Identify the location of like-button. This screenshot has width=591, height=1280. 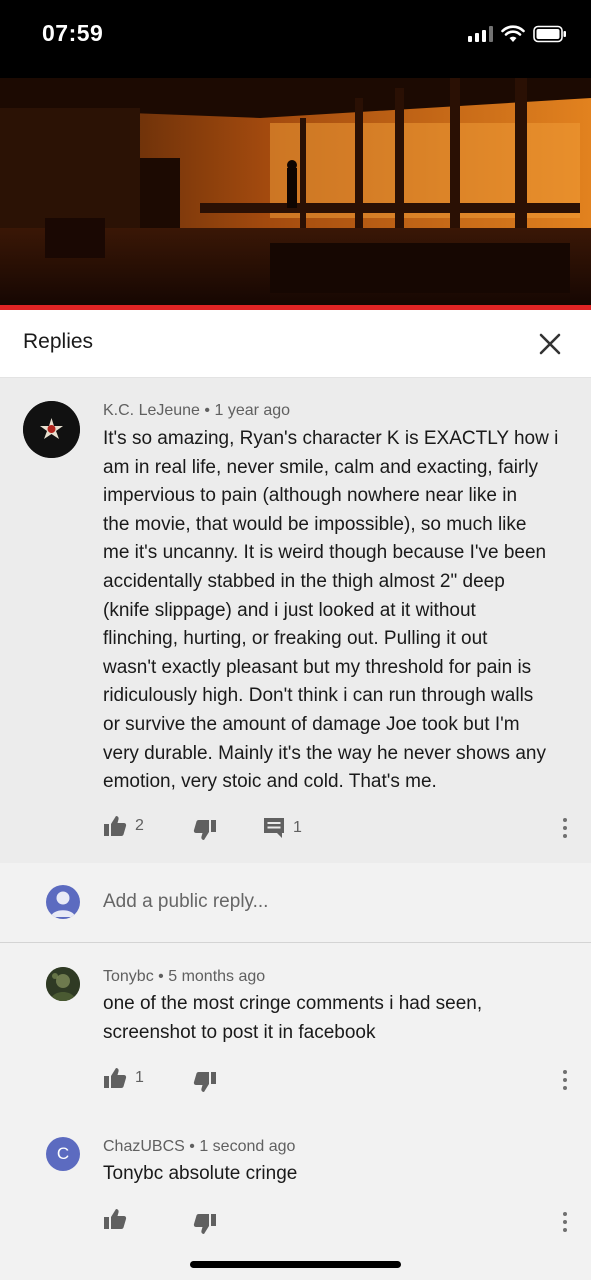
(115, 1219).